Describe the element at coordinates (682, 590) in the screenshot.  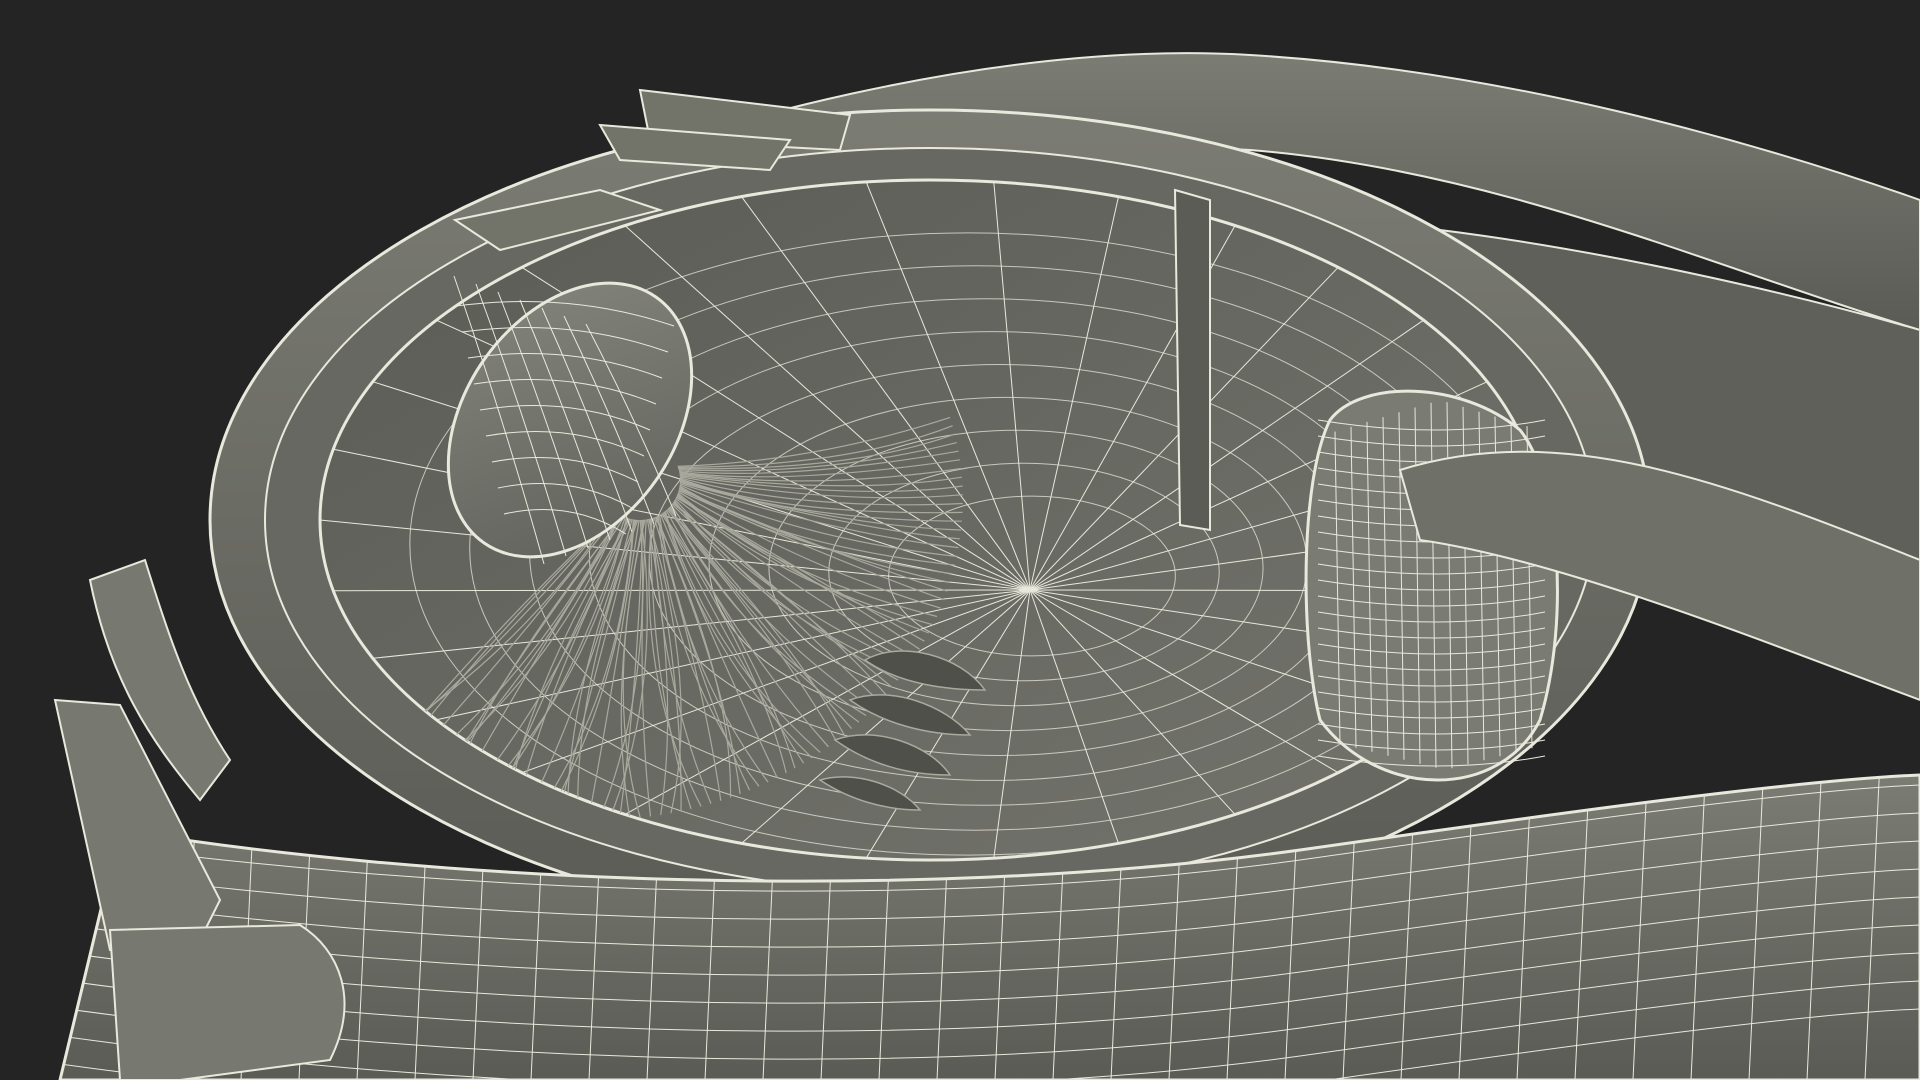
I see `bowl-grid-spoke` at that location.